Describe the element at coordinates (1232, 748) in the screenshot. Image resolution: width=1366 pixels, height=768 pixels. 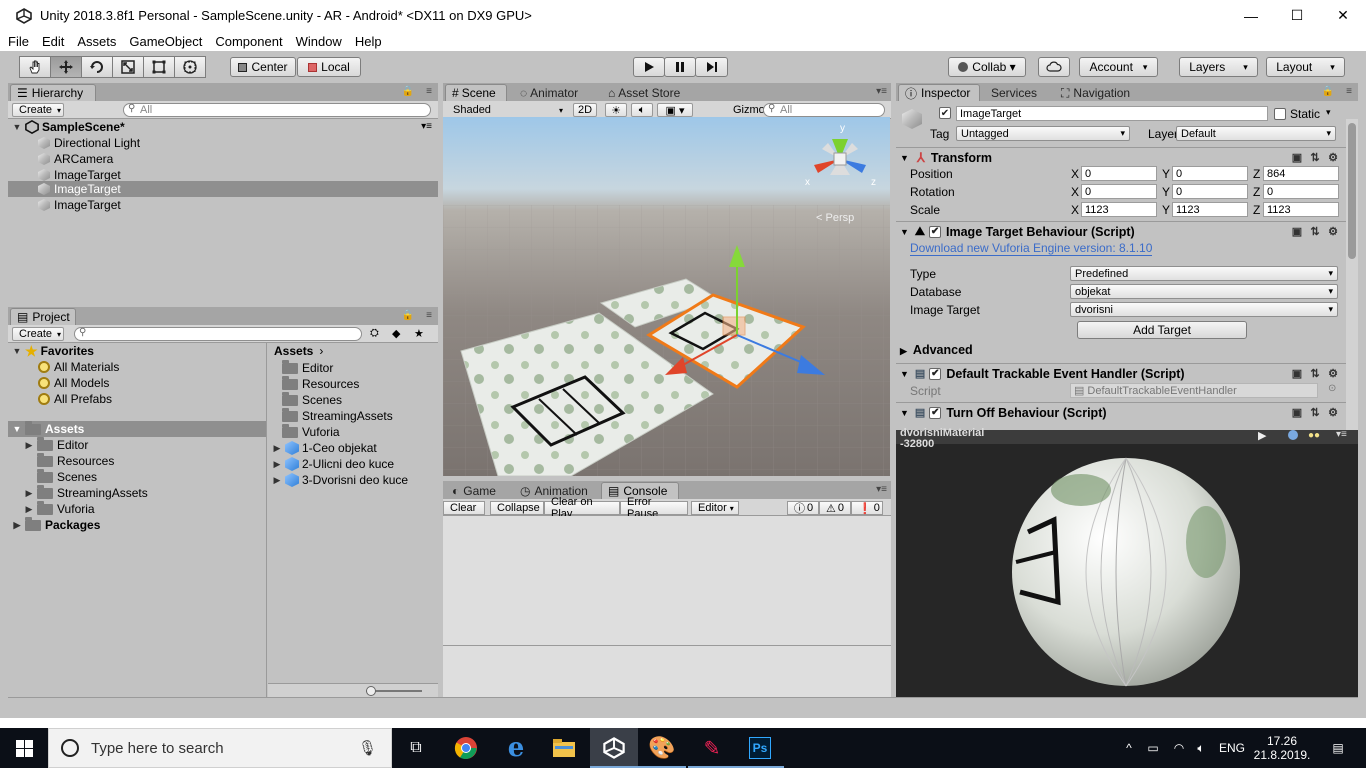
I see `language-indicator: ENG` at that location.